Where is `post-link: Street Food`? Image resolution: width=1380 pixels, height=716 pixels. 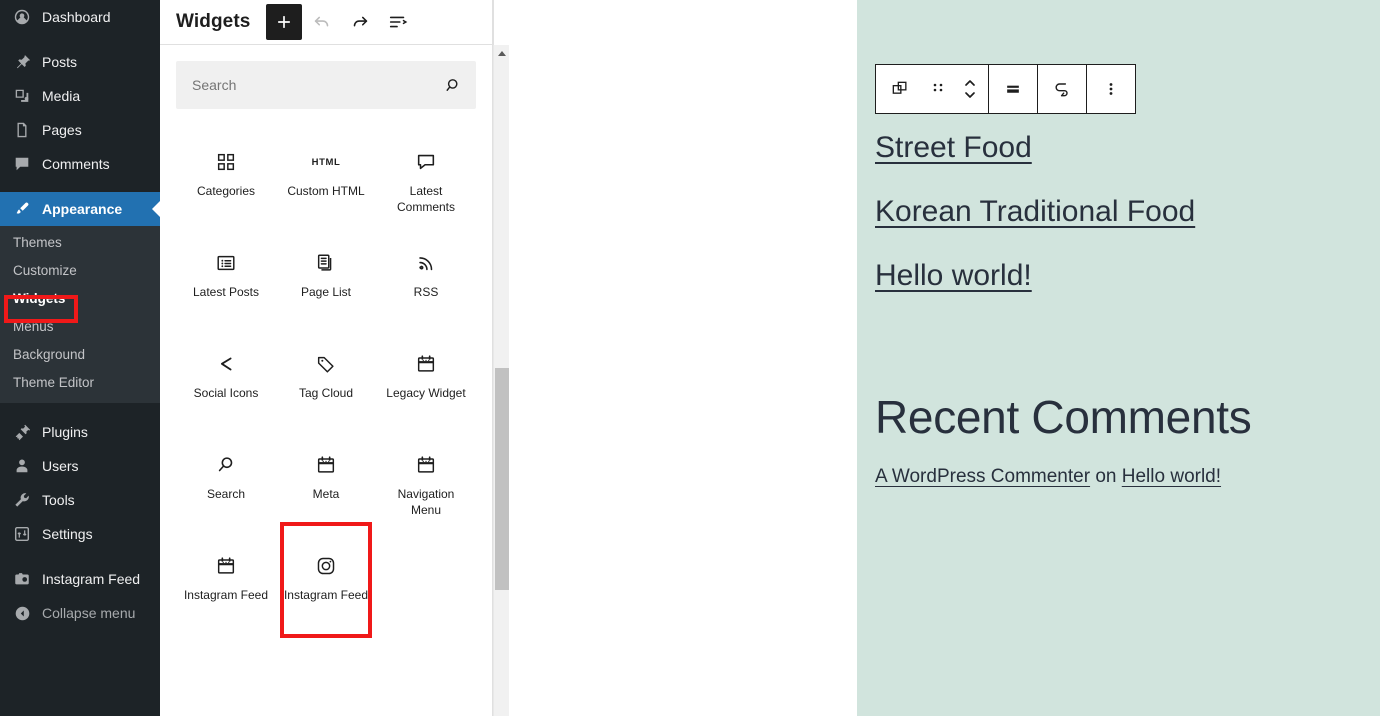
post-link: Street Food is located at coordinates (953, 148).